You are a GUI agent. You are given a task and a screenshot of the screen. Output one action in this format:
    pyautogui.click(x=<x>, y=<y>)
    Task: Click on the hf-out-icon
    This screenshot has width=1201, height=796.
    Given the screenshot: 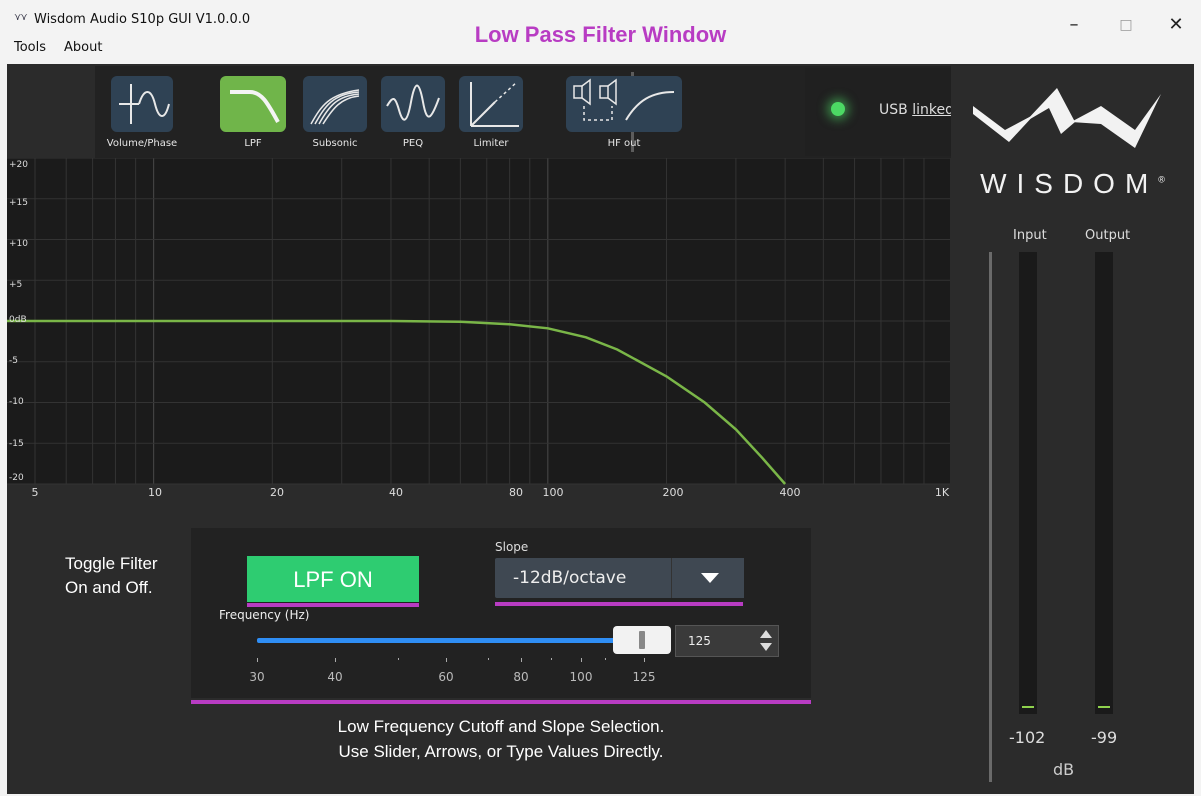 What is the action you would take?
    pyautogui.click(x=624, y=99)
    